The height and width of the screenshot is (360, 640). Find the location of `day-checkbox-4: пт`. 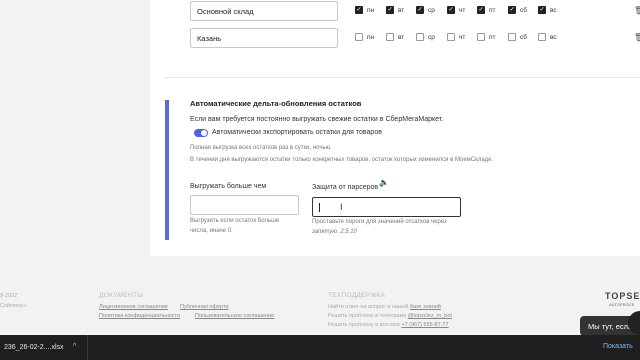

day-checkbox-4: пт is located at coordinates (486, 37).